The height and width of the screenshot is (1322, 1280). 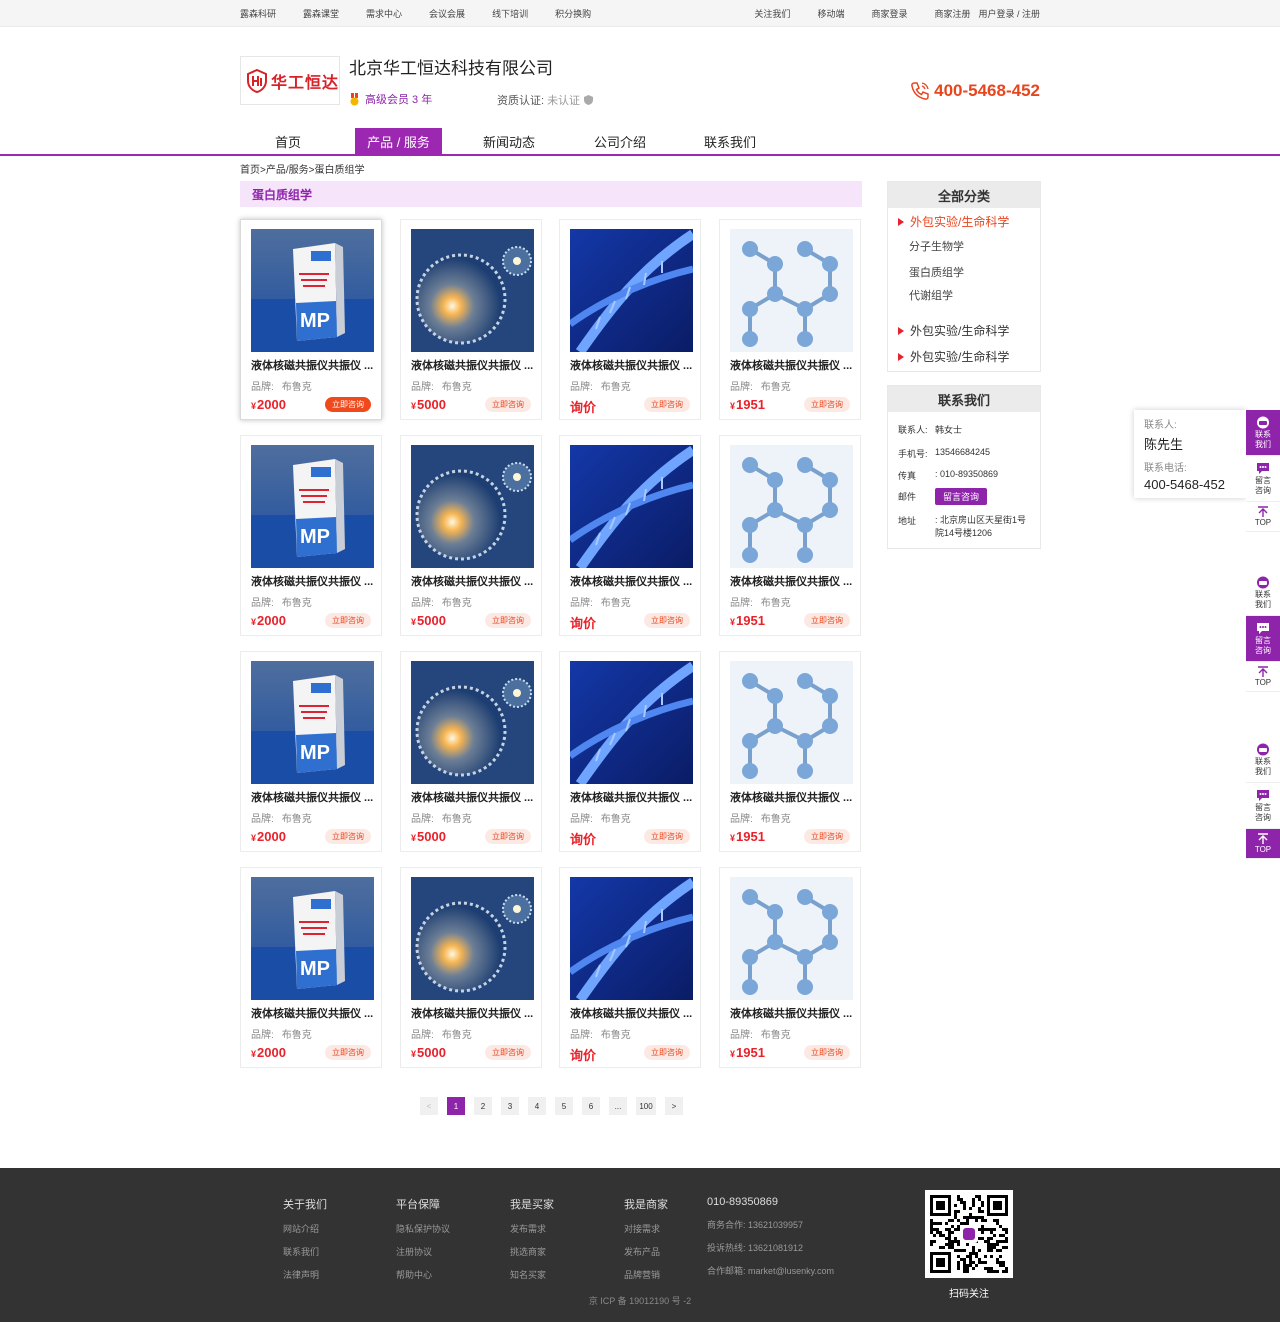 I want to click on footer-link: 注册协议, so click(x=423, y=1251).